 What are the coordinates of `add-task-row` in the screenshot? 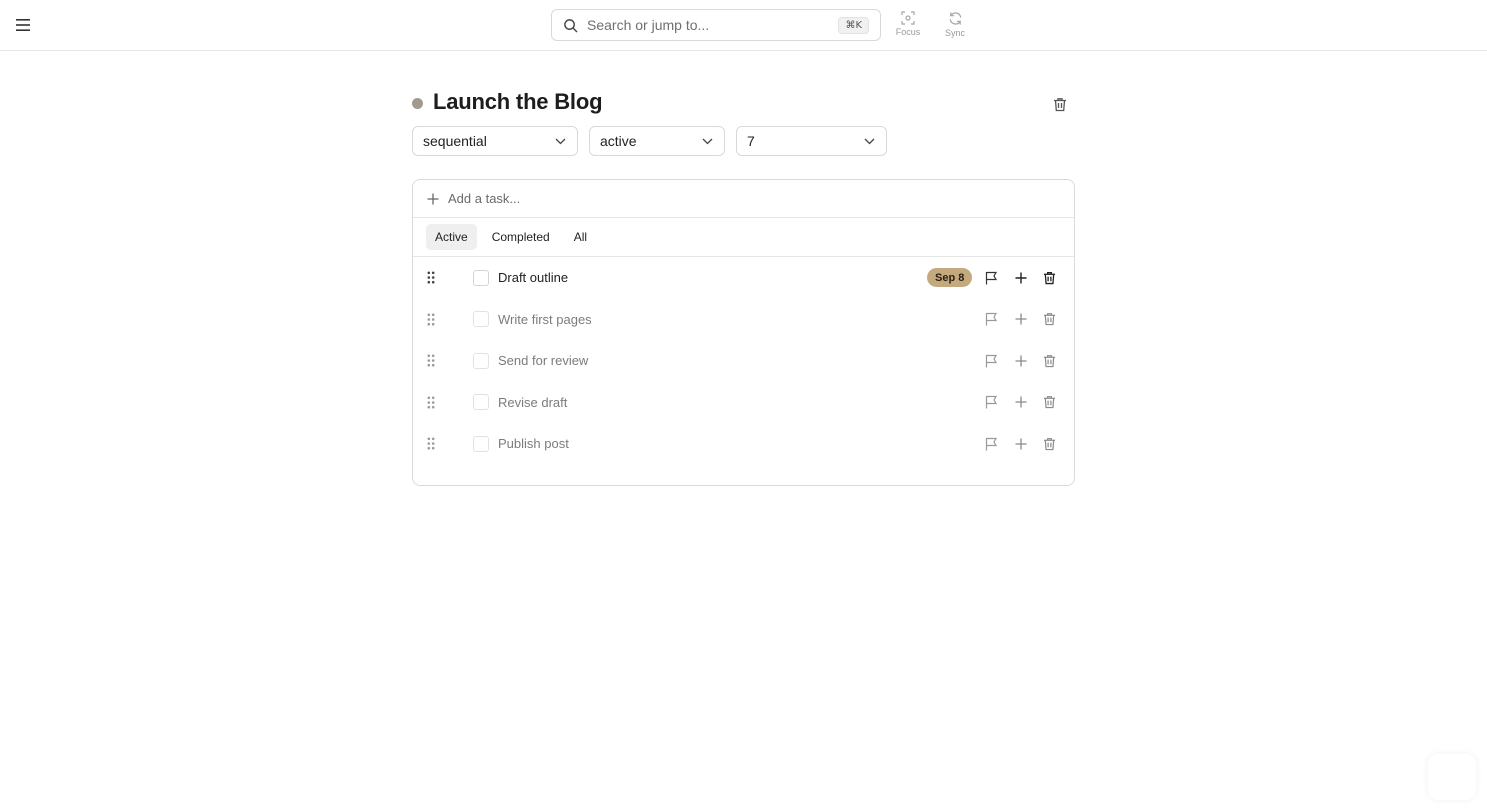 It's located at (743, 199).